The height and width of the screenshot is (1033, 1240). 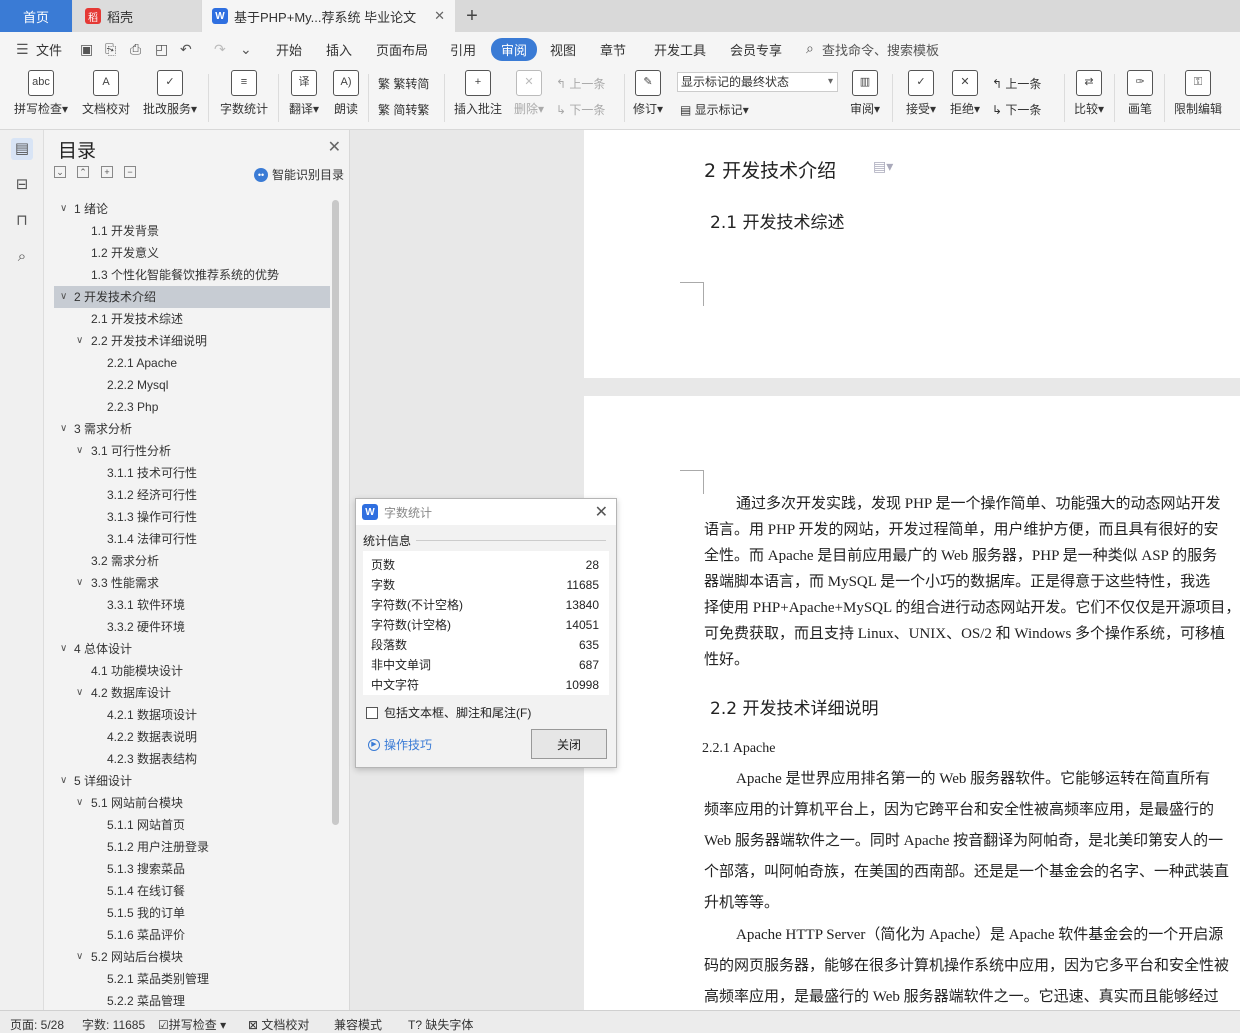 What do you see at coordinates (192, 385) in the screenshot?
I see `toc-item: 2.2.2 Mysql` at bounding box center [192, 385].